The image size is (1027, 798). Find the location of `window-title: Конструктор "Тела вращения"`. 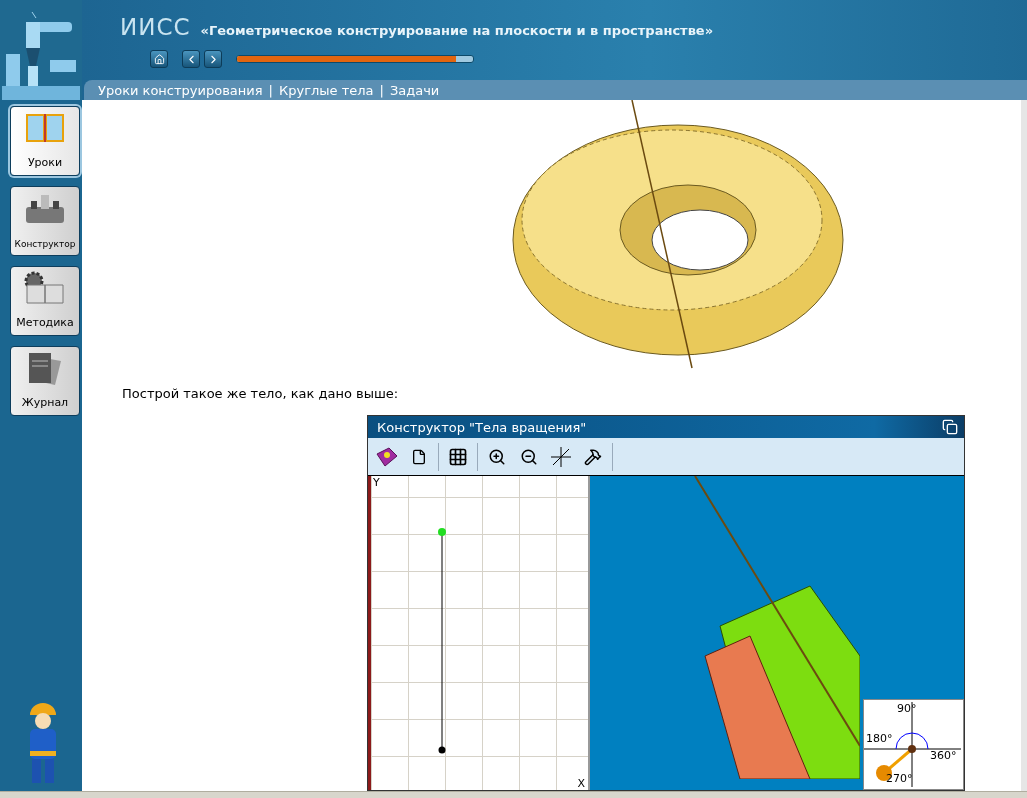

window-title: Конструктор "Тела вращения" is located at coordinates (482, 427).